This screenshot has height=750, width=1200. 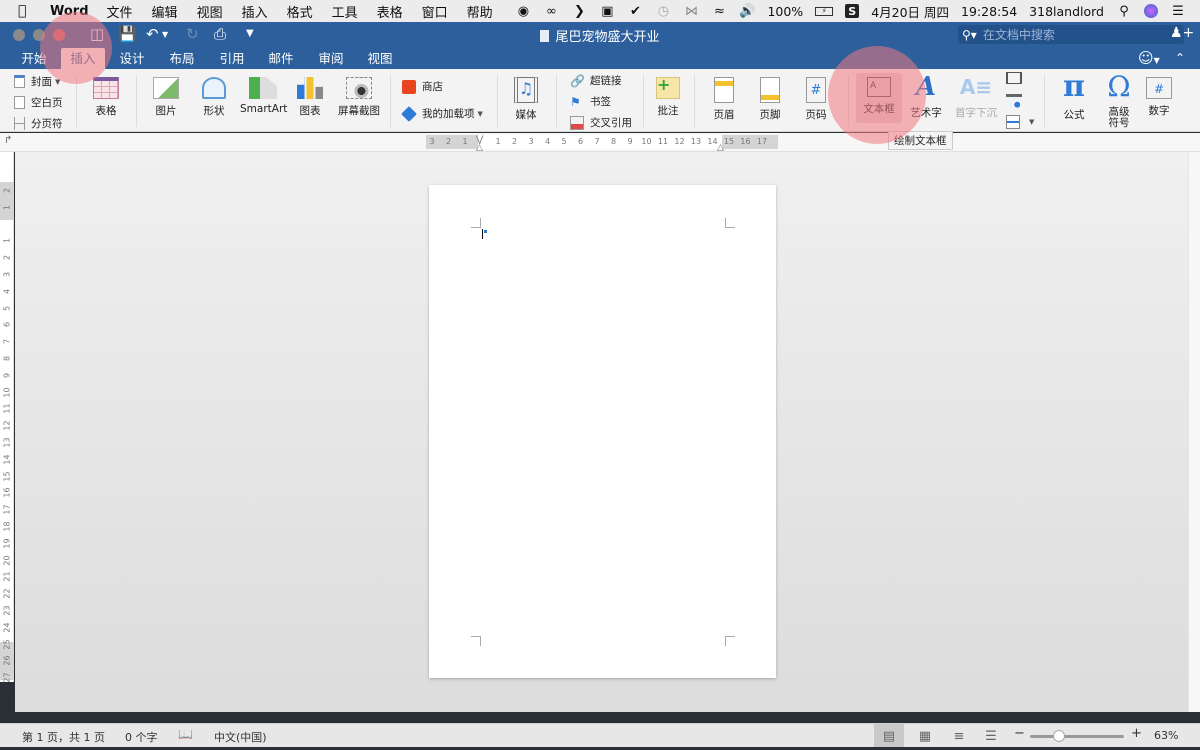 I want to click on feedback-smiley-icon: ☺▼, so click(x=1149, y=58).